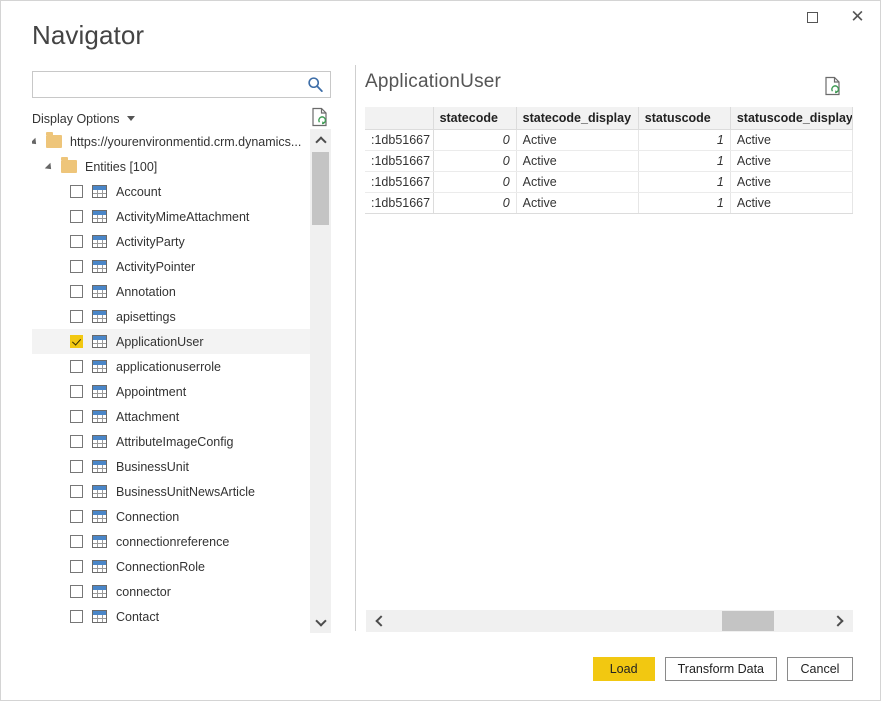  I want to click on scroll-left-button, so click(379, 621).